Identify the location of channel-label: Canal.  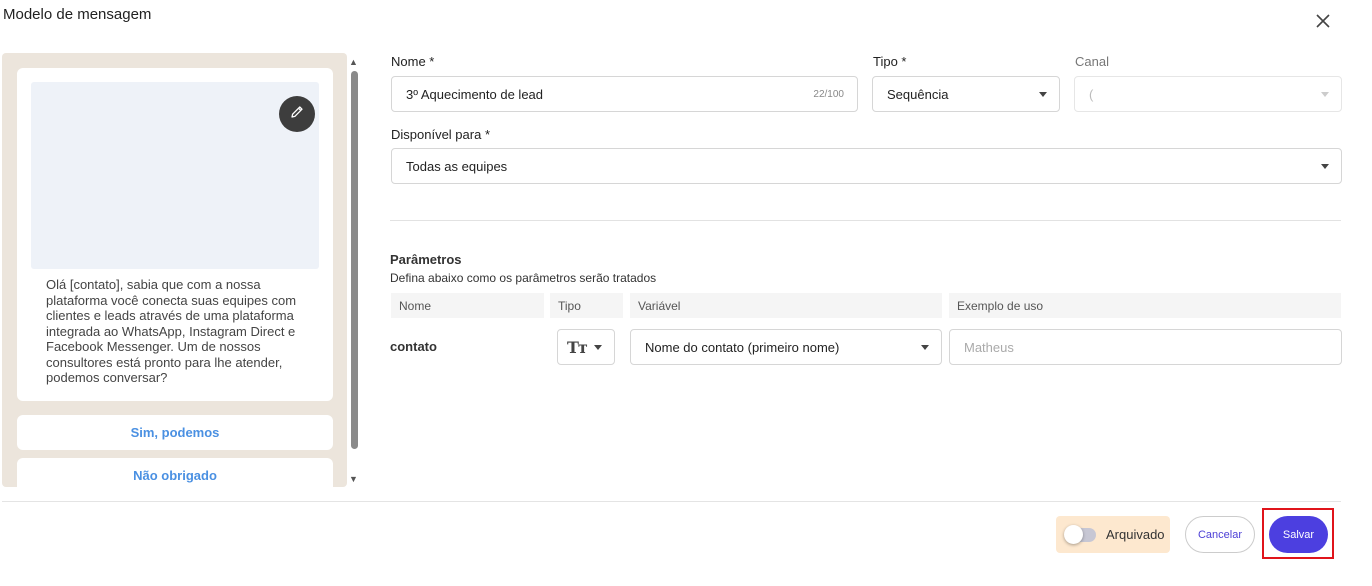
(1092, 61).